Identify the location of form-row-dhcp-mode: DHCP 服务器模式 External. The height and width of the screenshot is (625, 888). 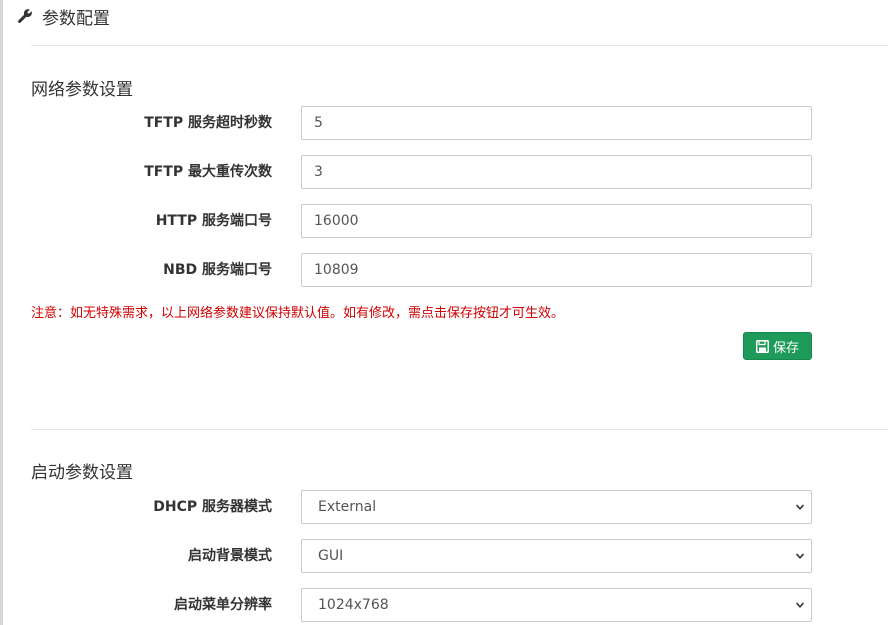
(444, 507).